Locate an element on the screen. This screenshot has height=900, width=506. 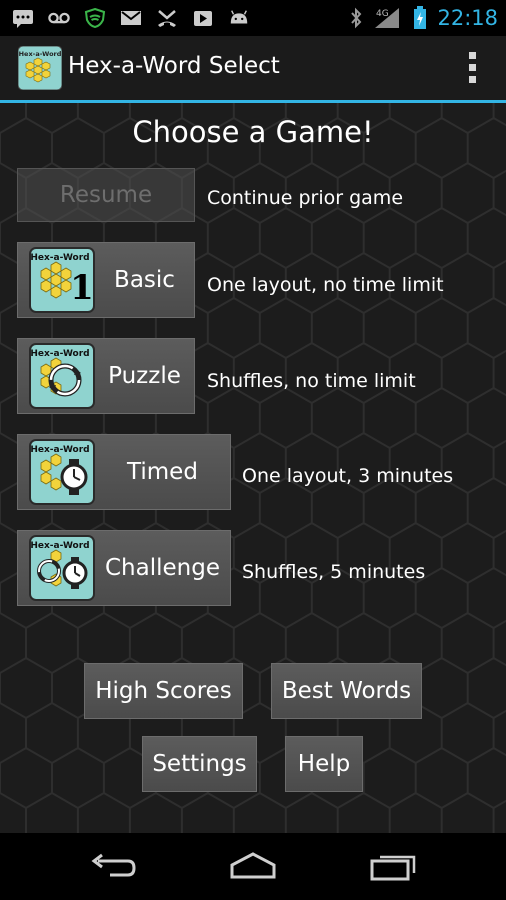
navigation-bar is located at coordinates (253, 866).